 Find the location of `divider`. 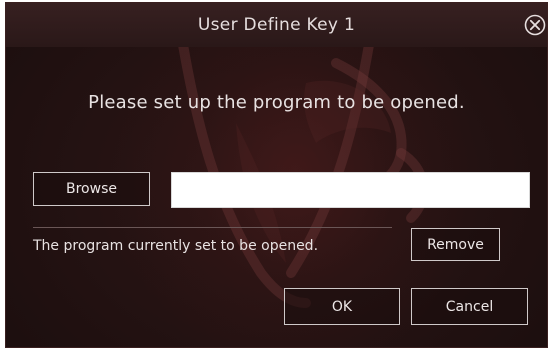

divider is located at coordinates (212, 227).